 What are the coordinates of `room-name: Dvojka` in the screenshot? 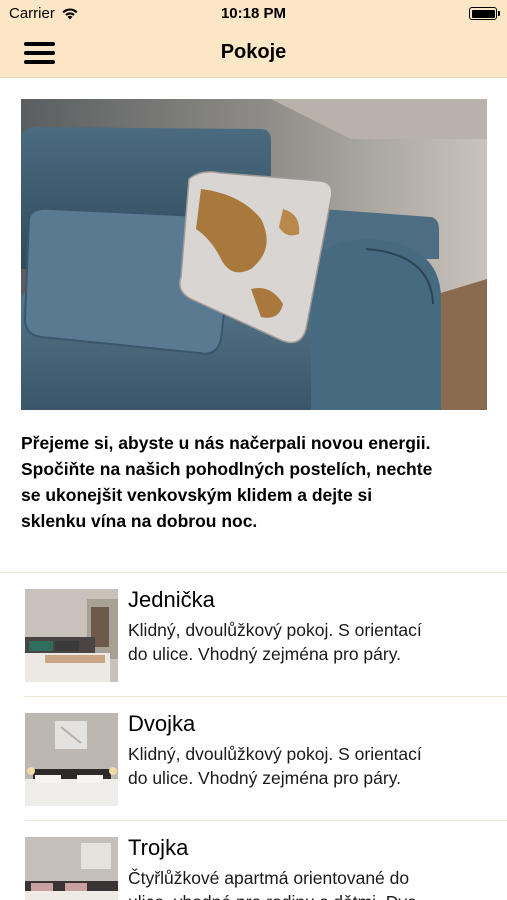 It's located at (162, 723).